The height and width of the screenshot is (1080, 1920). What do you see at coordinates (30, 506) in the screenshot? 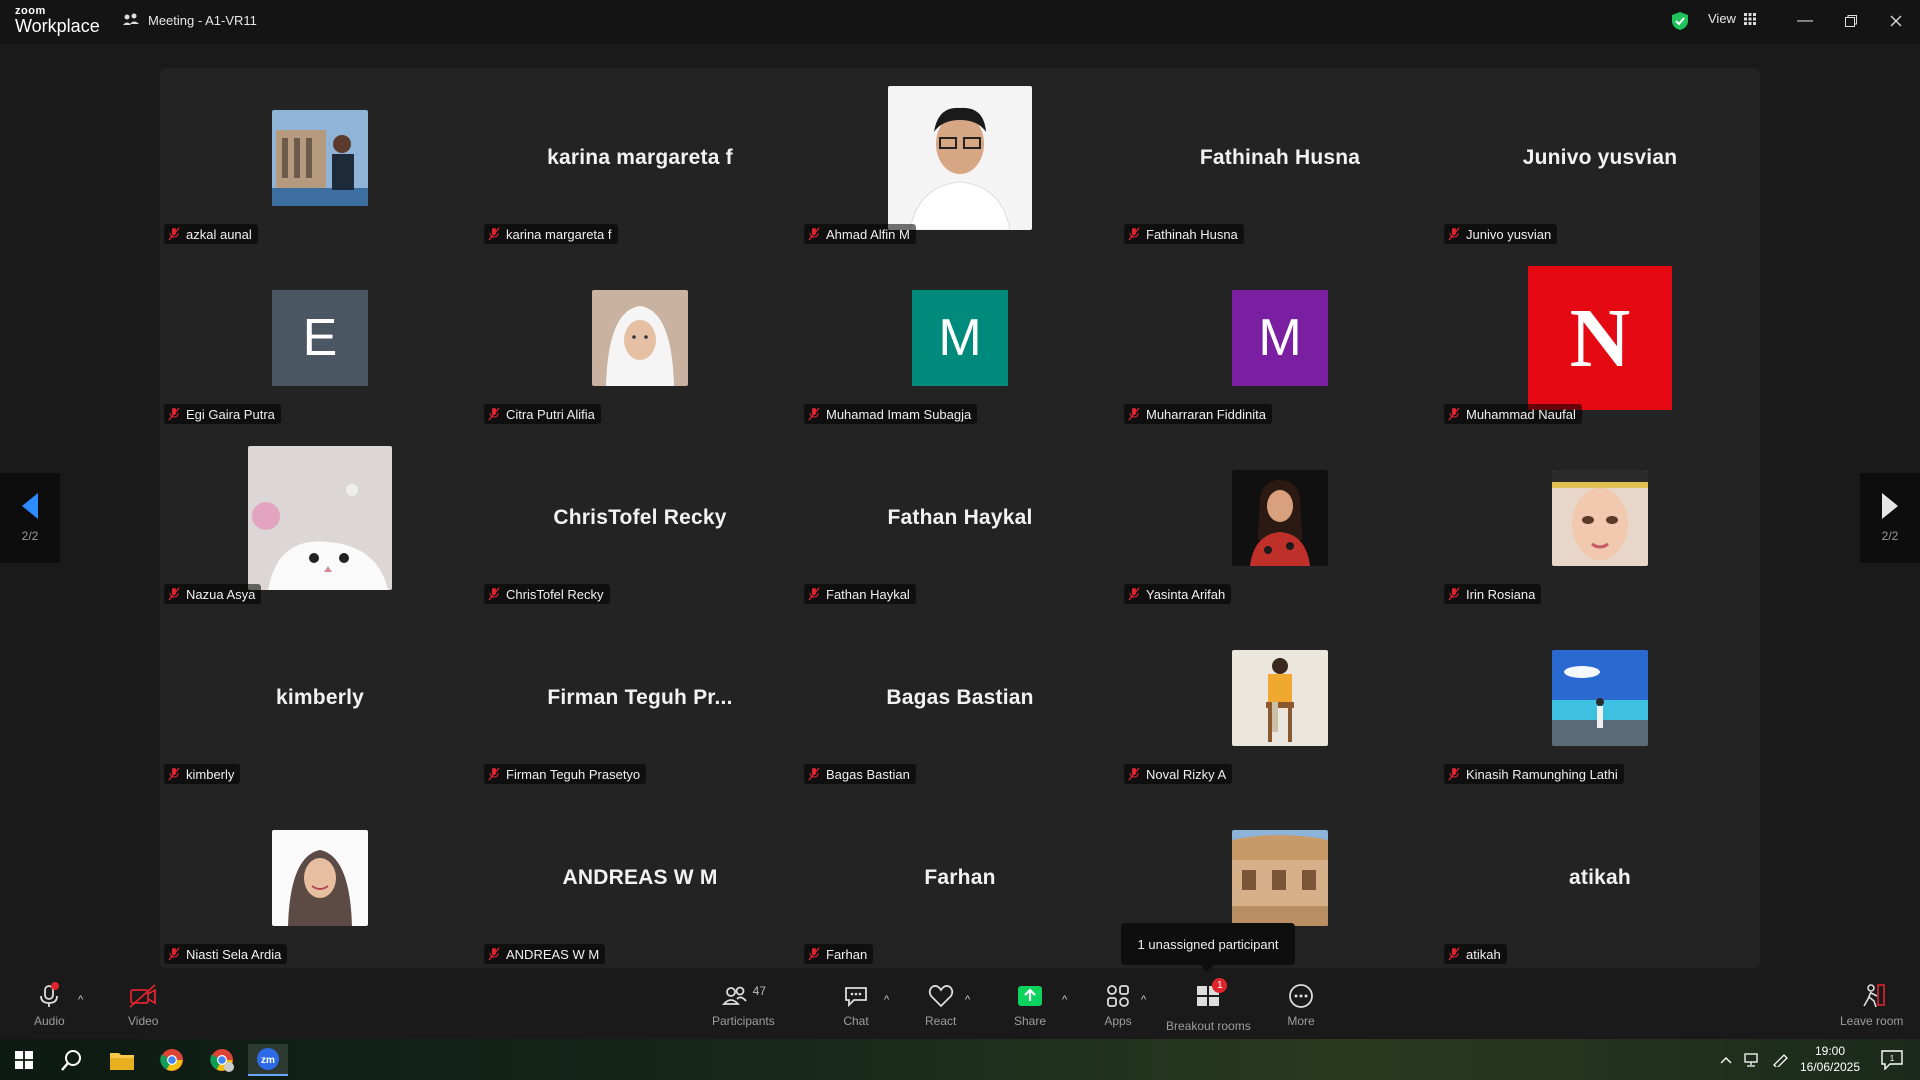
I see `arrow-left-icon` at bounding box center [30, 506].